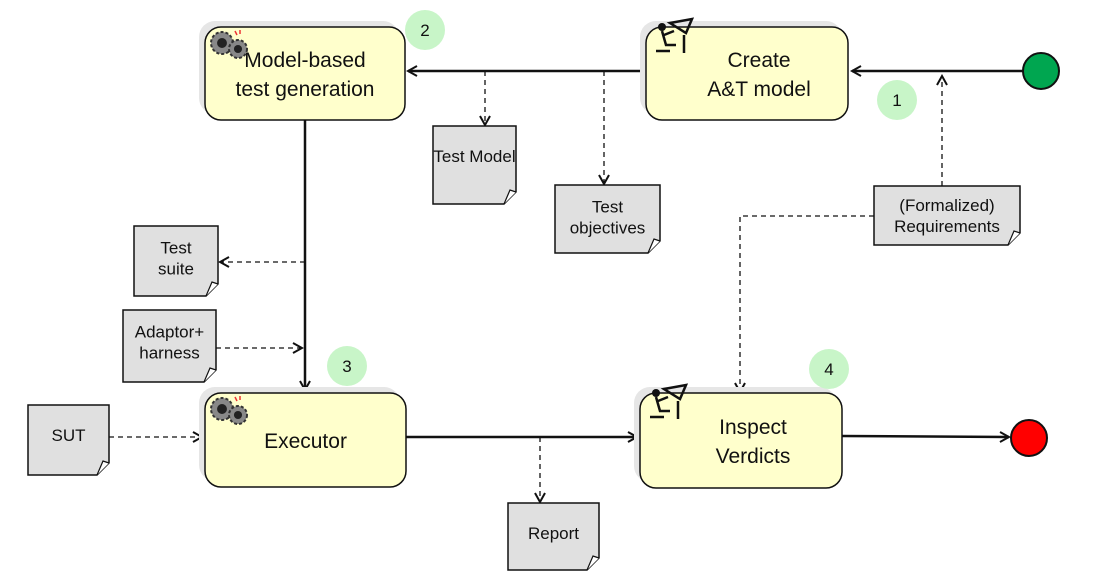 This screenshot has width=1104, height=578. I want to click on process-label: test generation, so click(305, 89).